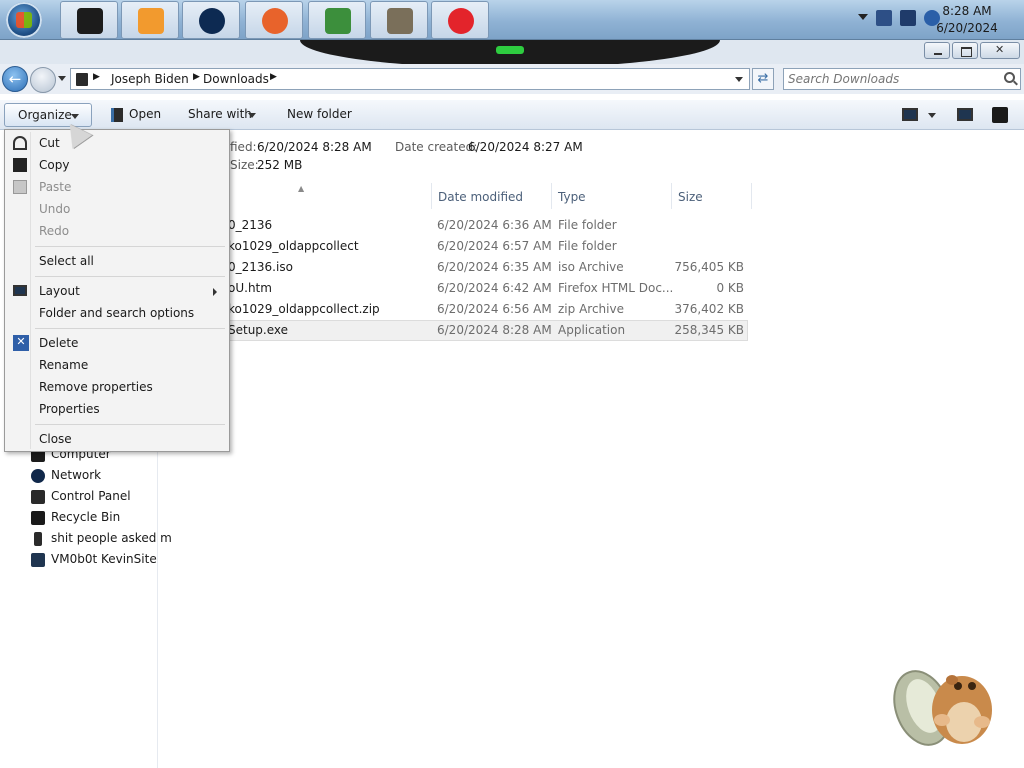  I want to click on file-type: iso Archive, so click(591, 267).